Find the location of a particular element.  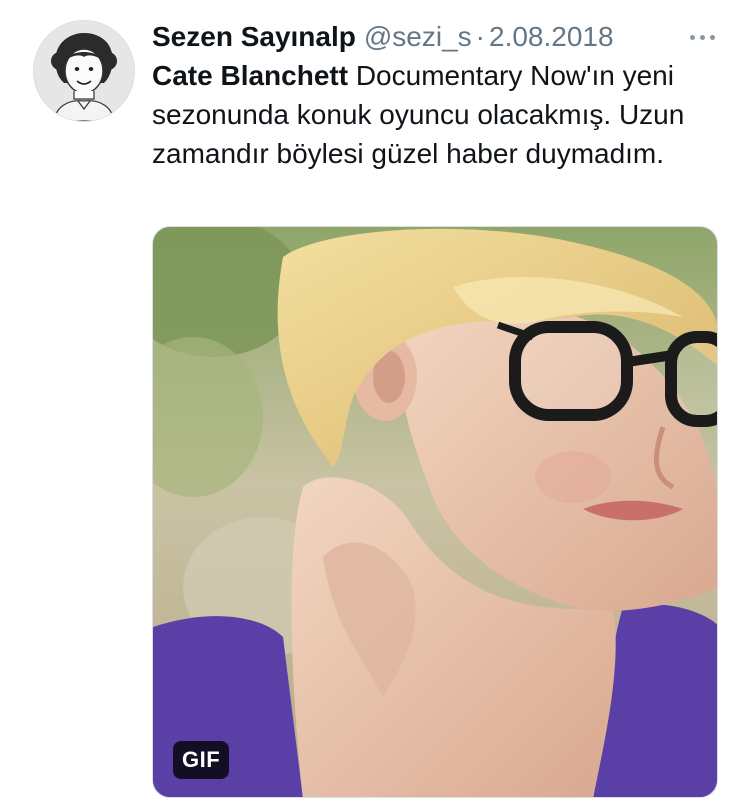

avatar-illustration is located at coordinates (84, 71).